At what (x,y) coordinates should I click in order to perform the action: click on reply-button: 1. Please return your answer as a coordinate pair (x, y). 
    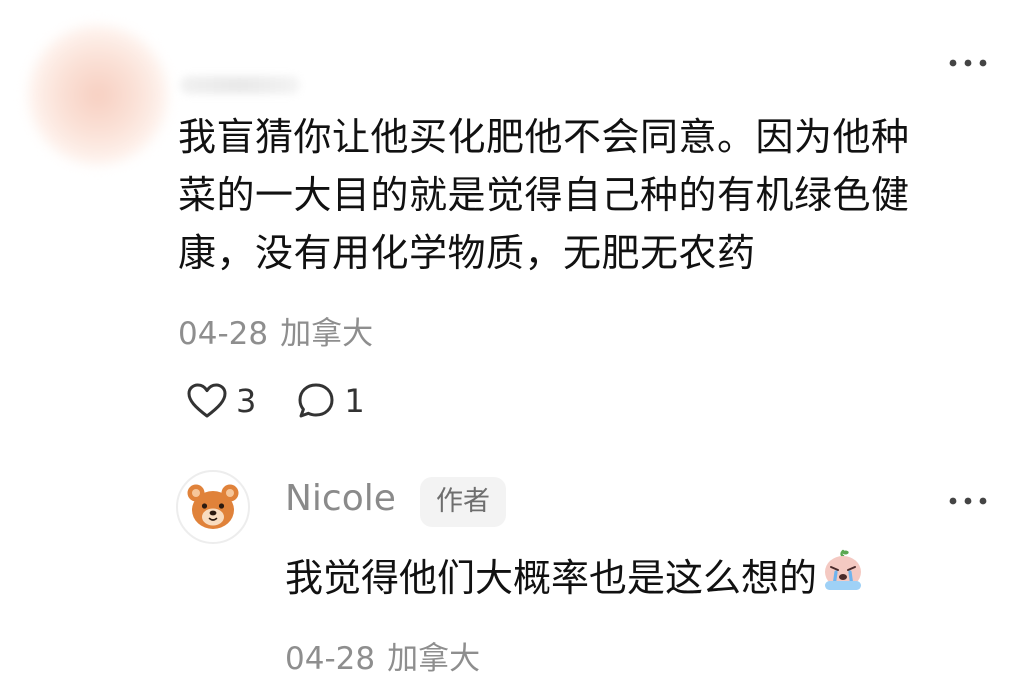
    Looking at the image, I should click on (330, 401).